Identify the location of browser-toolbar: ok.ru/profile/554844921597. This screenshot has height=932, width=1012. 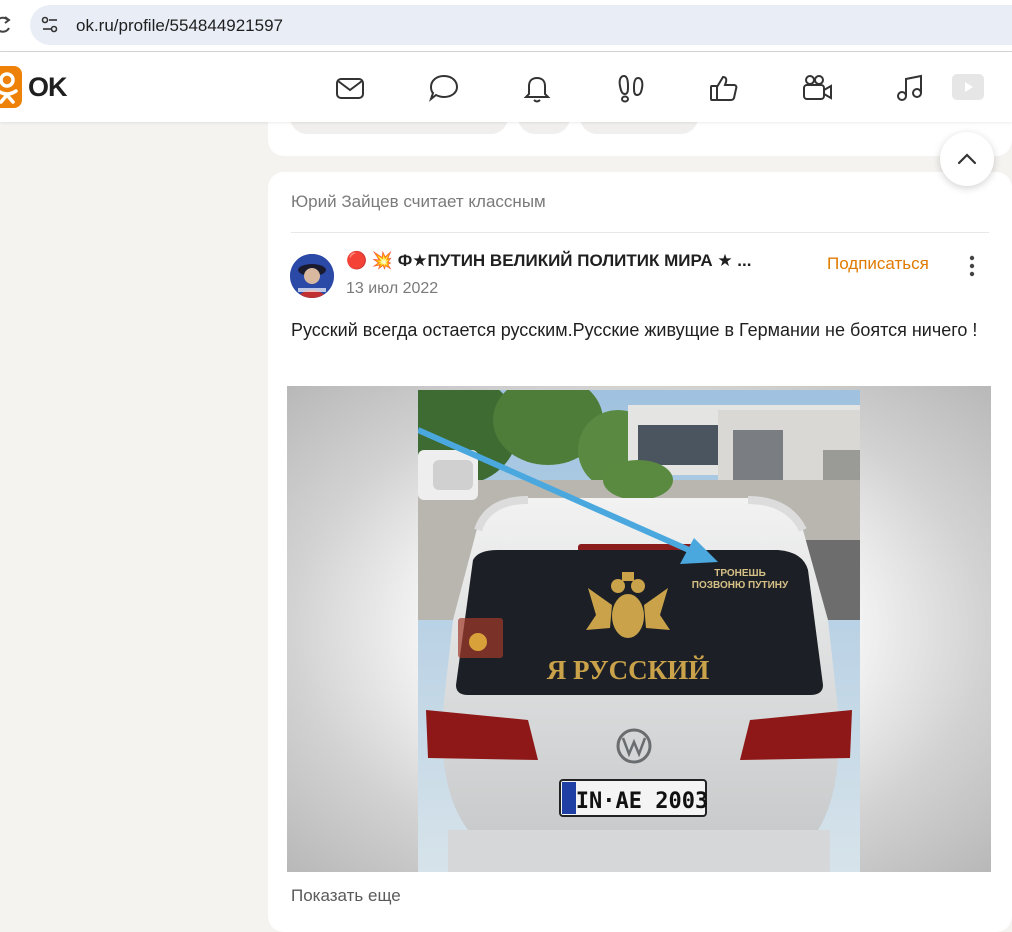
(506, 26).